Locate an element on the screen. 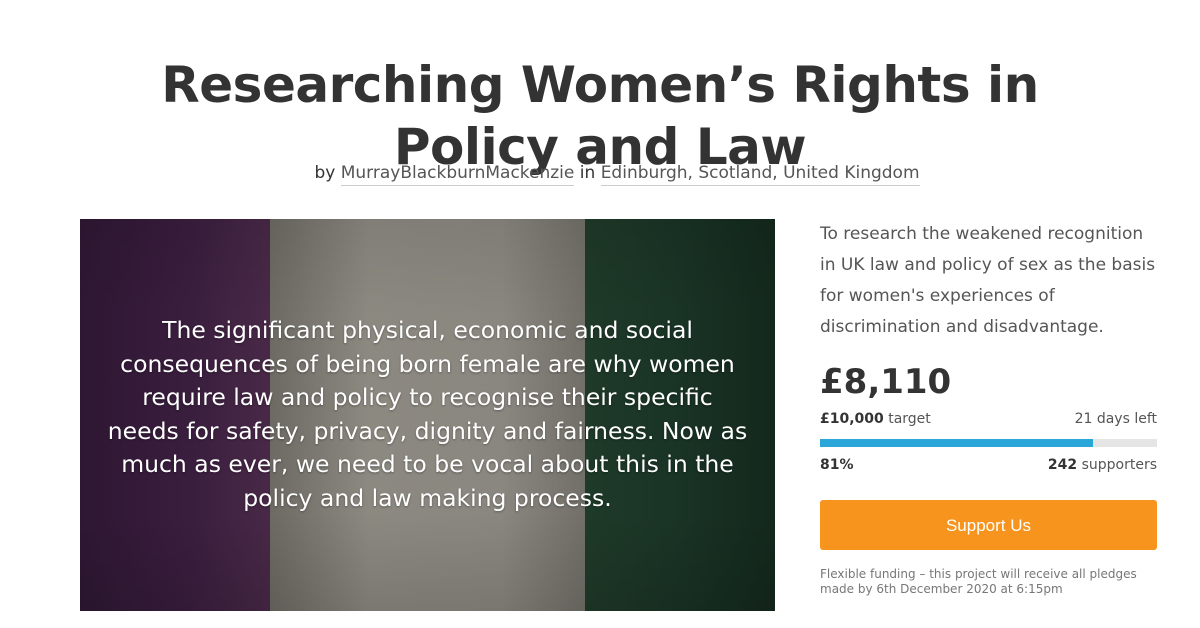  supporters: 242 supporters is located at coordinates (1102, 465).